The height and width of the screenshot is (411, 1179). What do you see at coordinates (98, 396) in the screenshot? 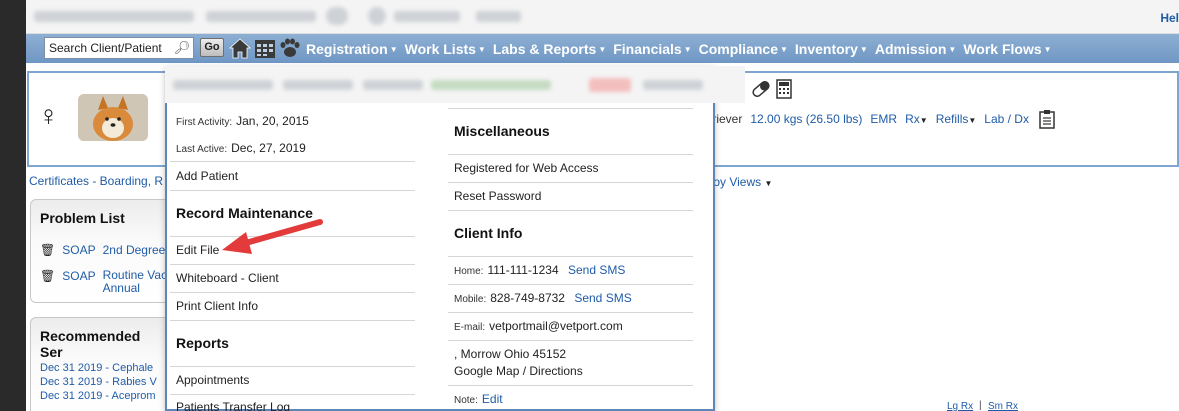
I see `recommended-item: Dec 31 2019 - Aceprom` at bounding box center [98, 396].